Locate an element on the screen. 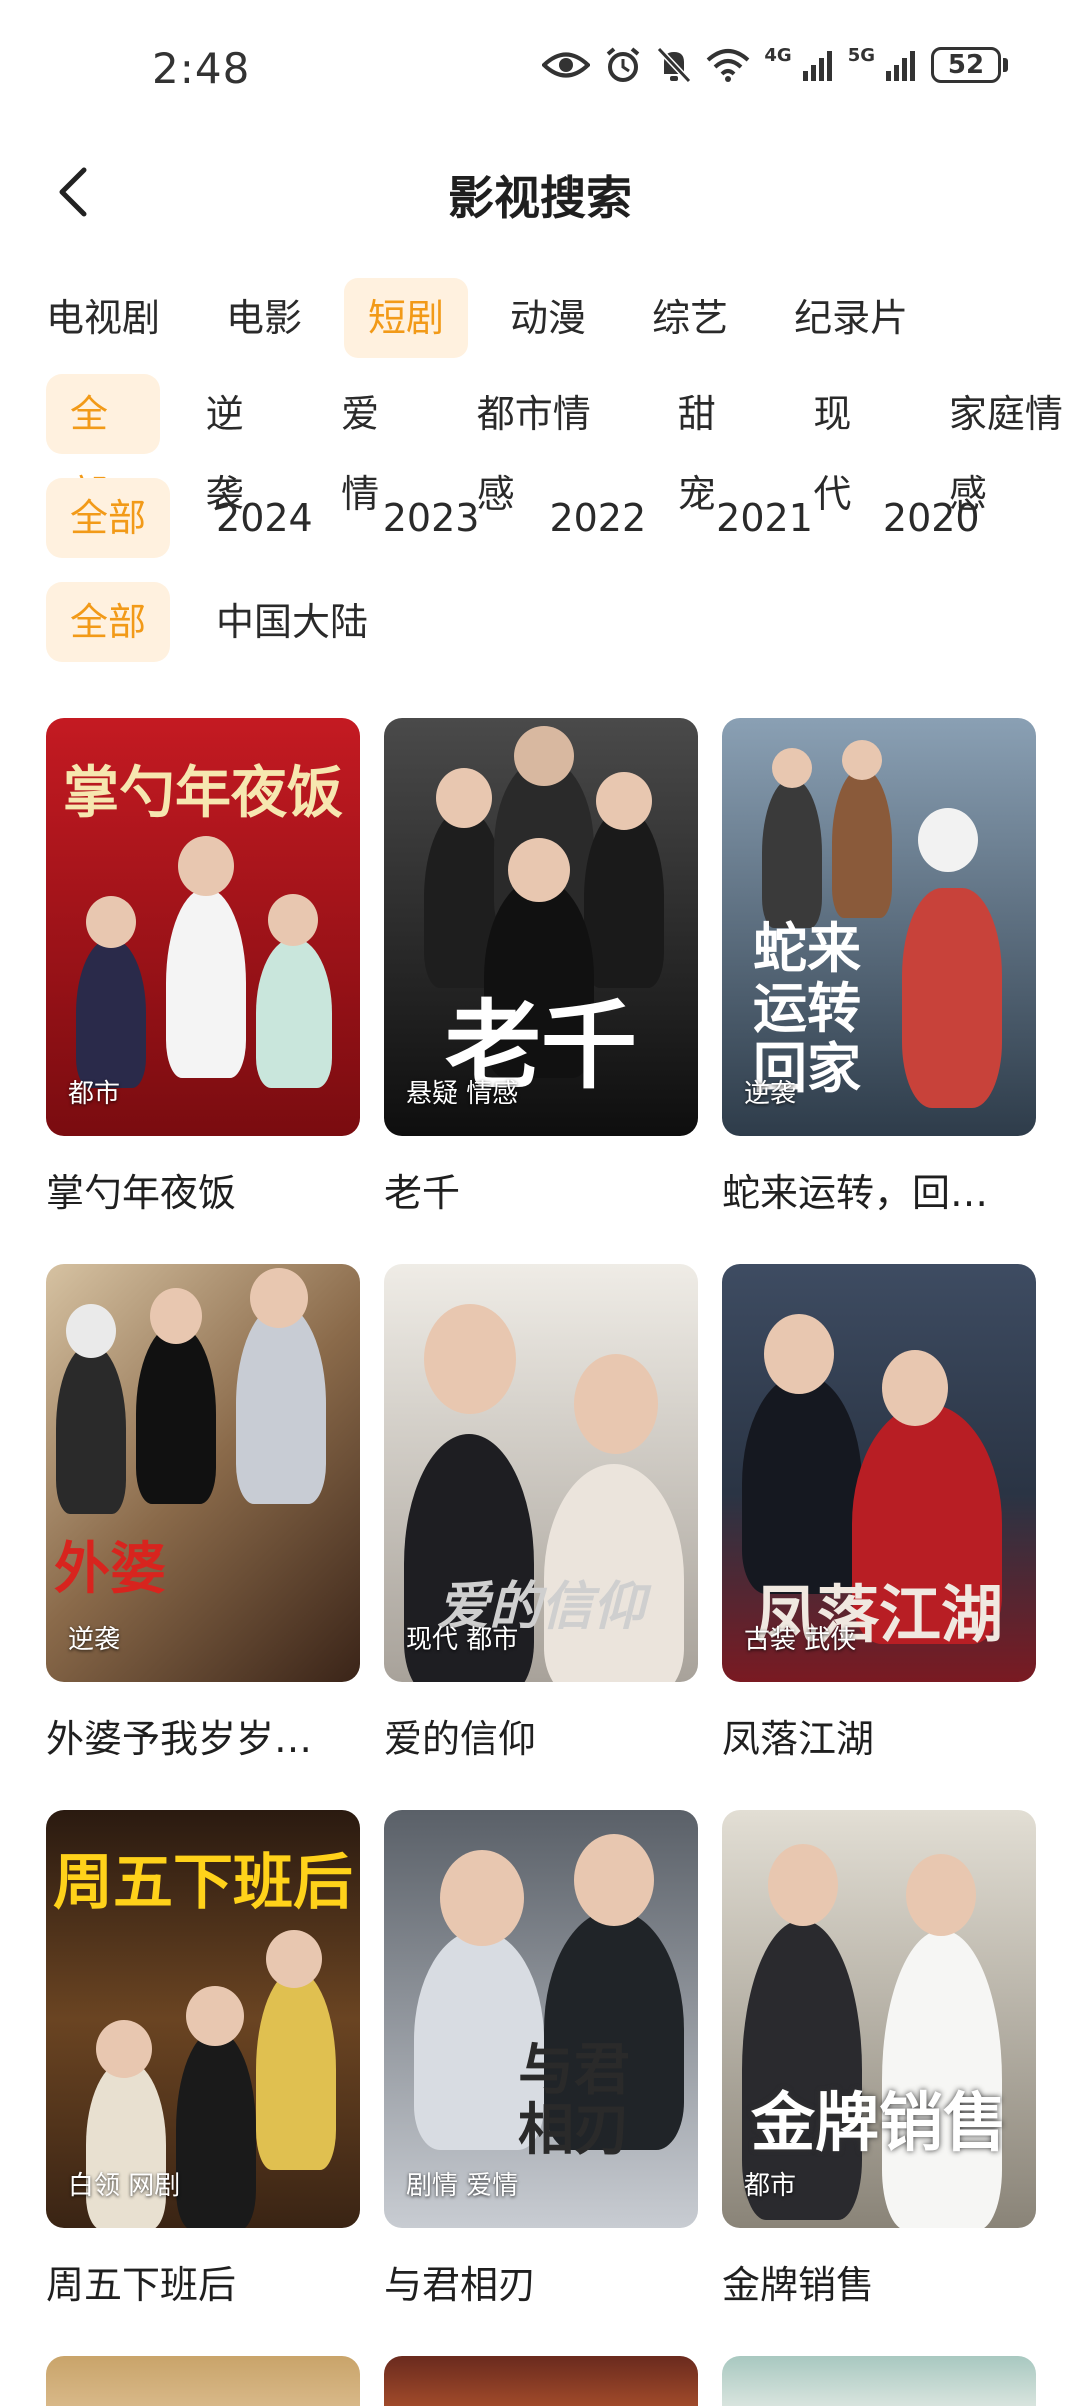 The width and height of the screenshot is (1080, 2406). card-title: 与君相刃 is located at coordinates (541, 2281).